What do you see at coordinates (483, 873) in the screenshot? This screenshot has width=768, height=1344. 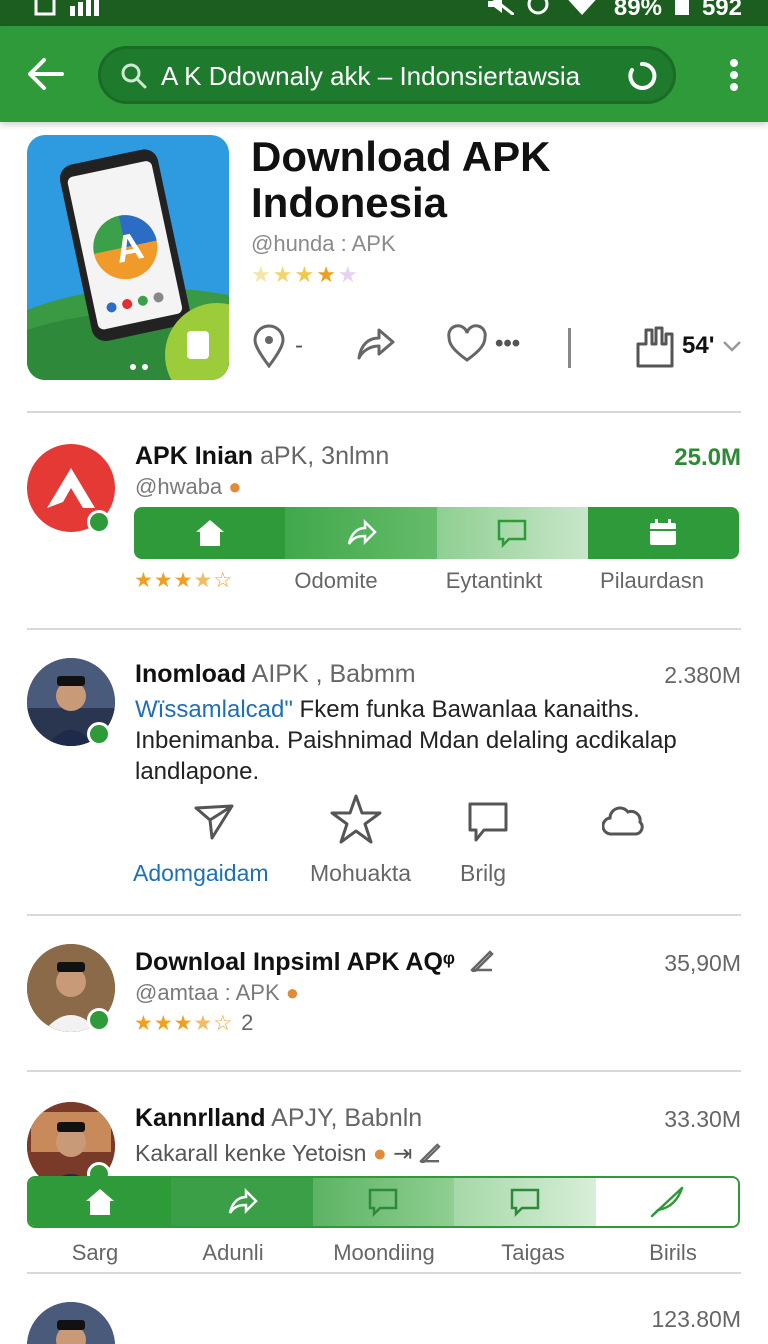 I see `action-label: Brilg` at bounding box center [483, 873].